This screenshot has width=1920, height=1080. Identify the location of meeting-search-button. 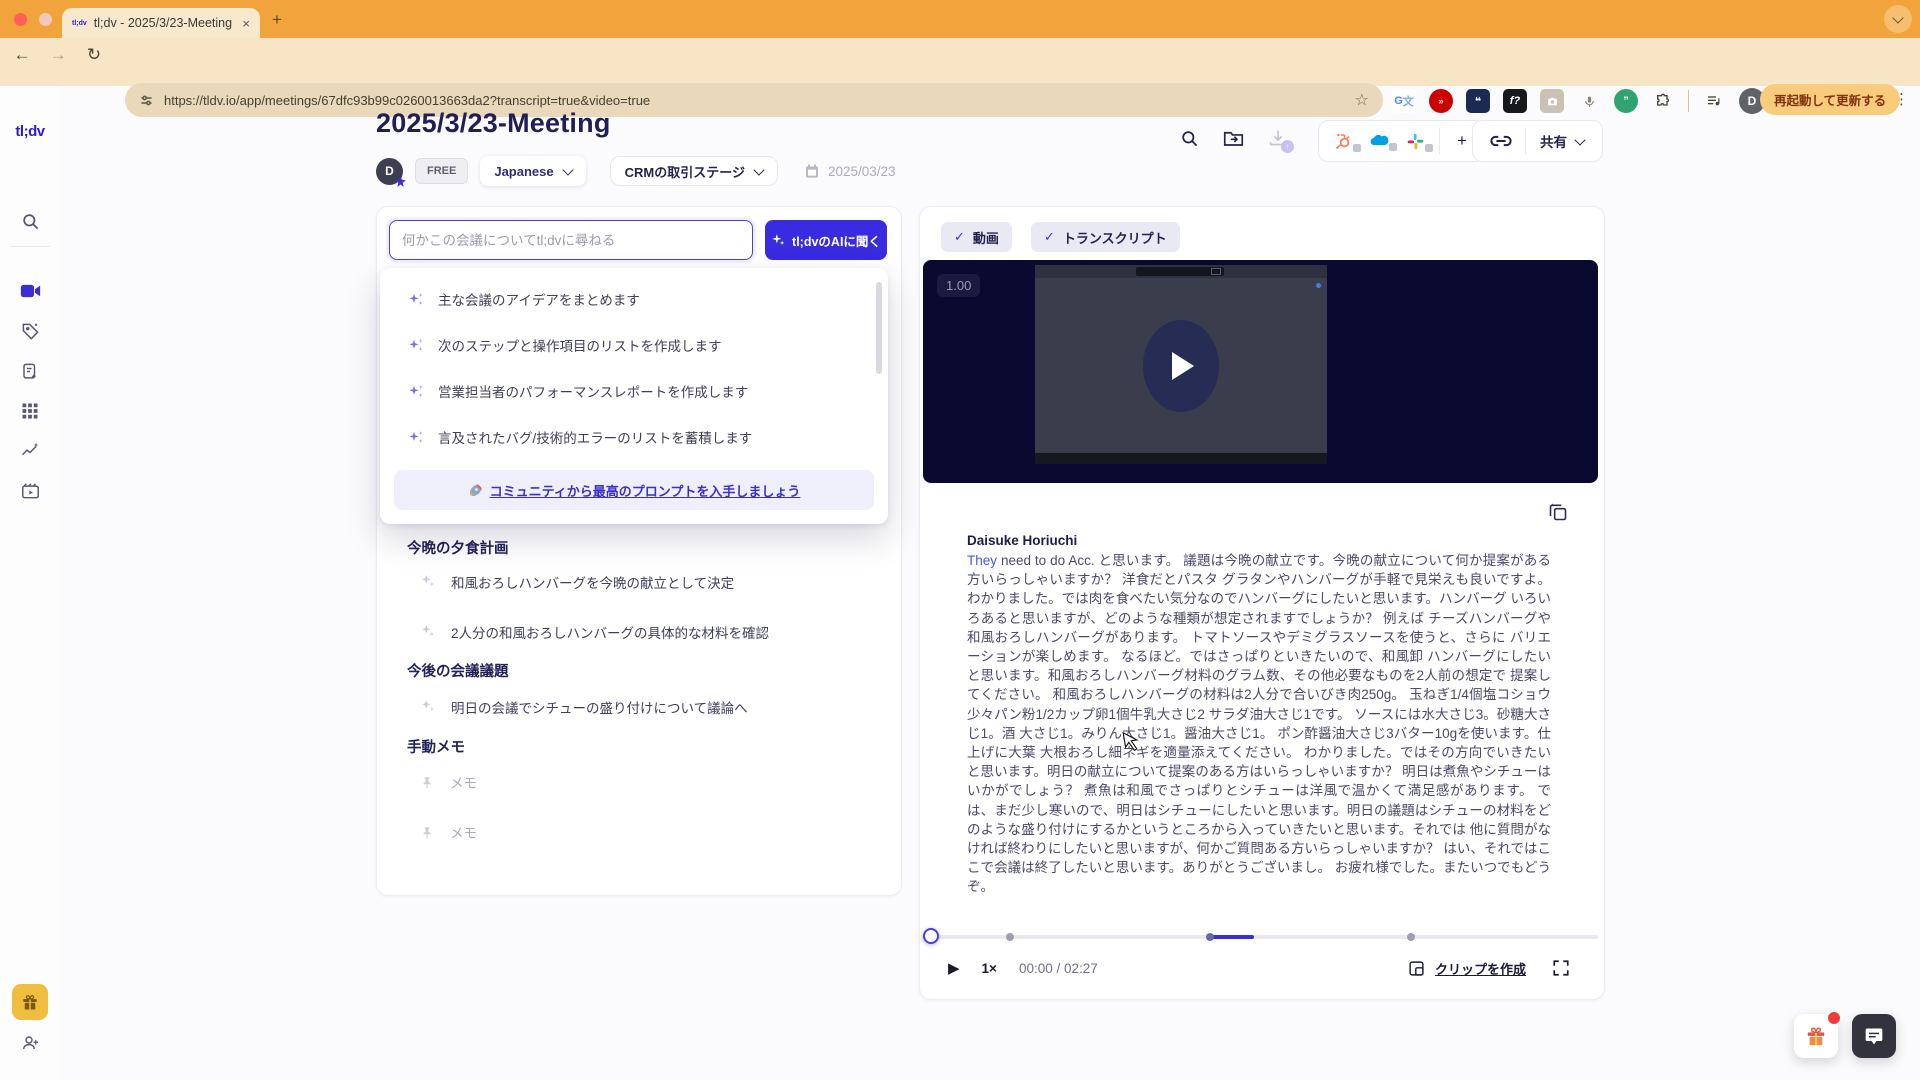
(1189, 138).